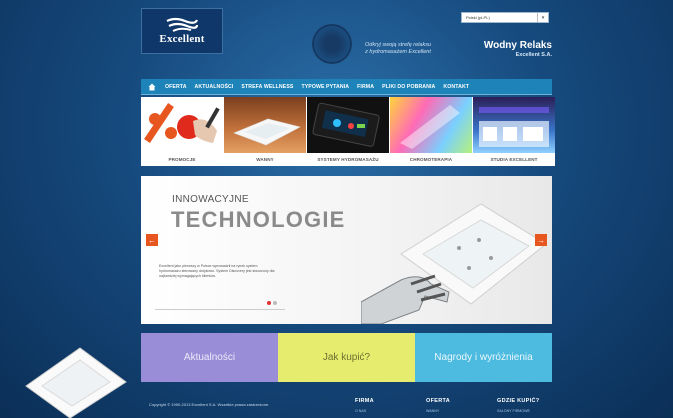 The image size is (673, 418). What do you see at coordinates (438, 411) in the screenshot?
I see `footer-link: WANNY` at bounding box center [438, 411].